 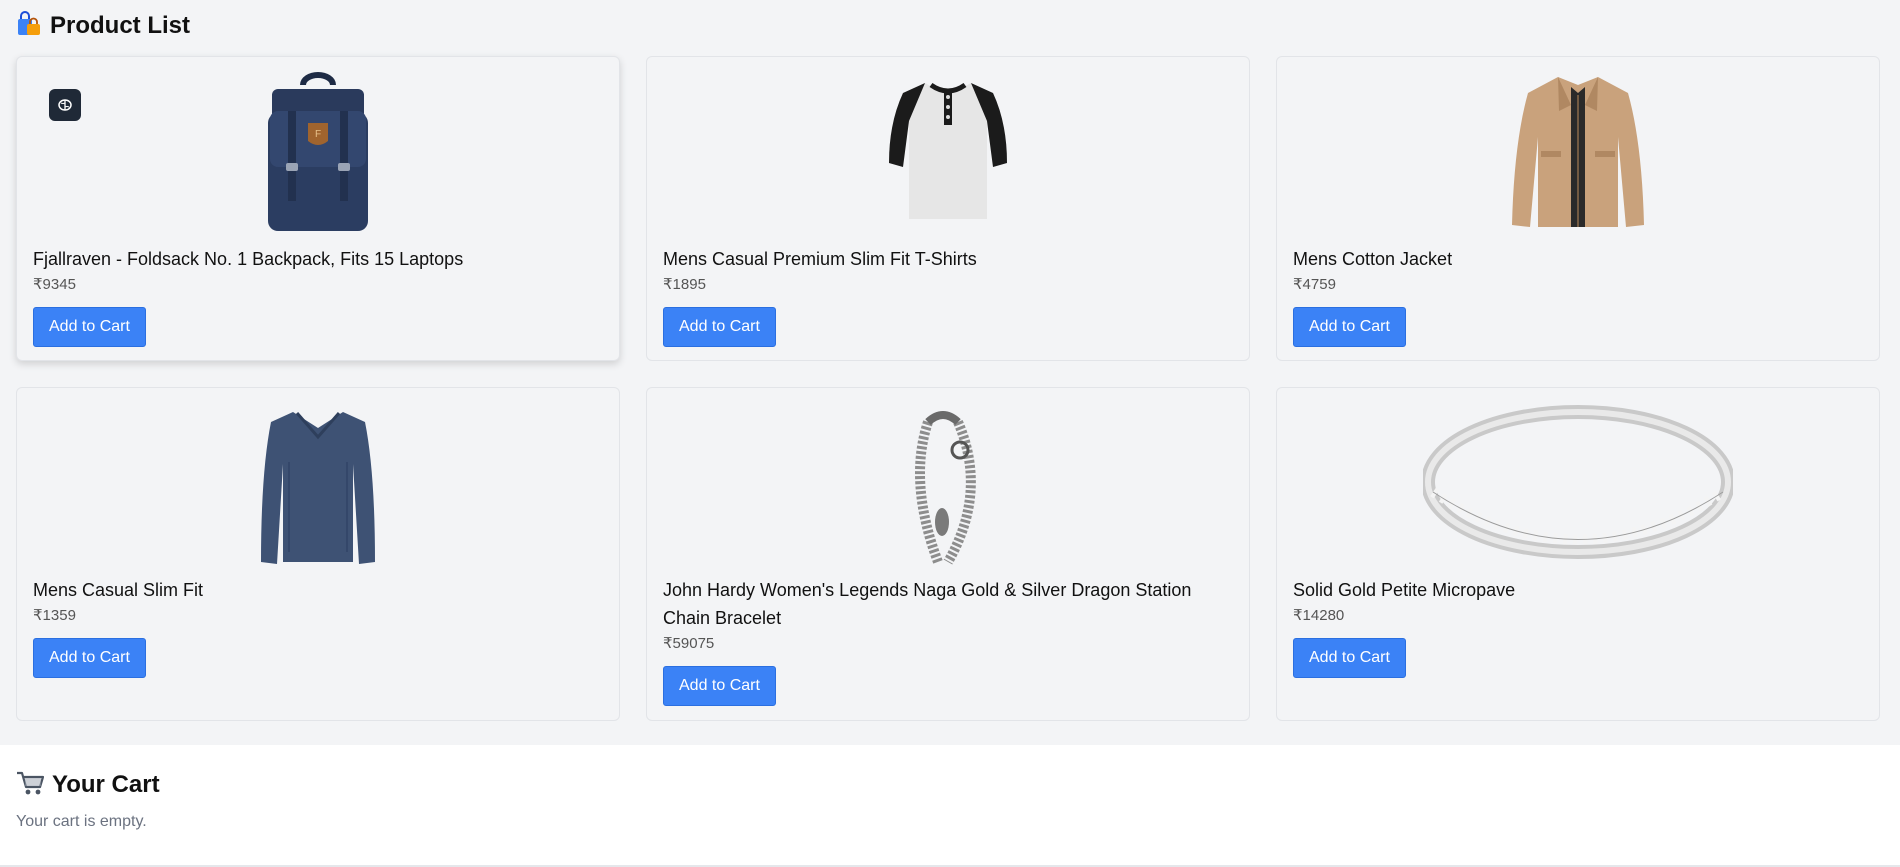 I want to click on product-card: Mens Cotton Jacket ₹4759 Add to Cart, so click(x=1578, y=208).